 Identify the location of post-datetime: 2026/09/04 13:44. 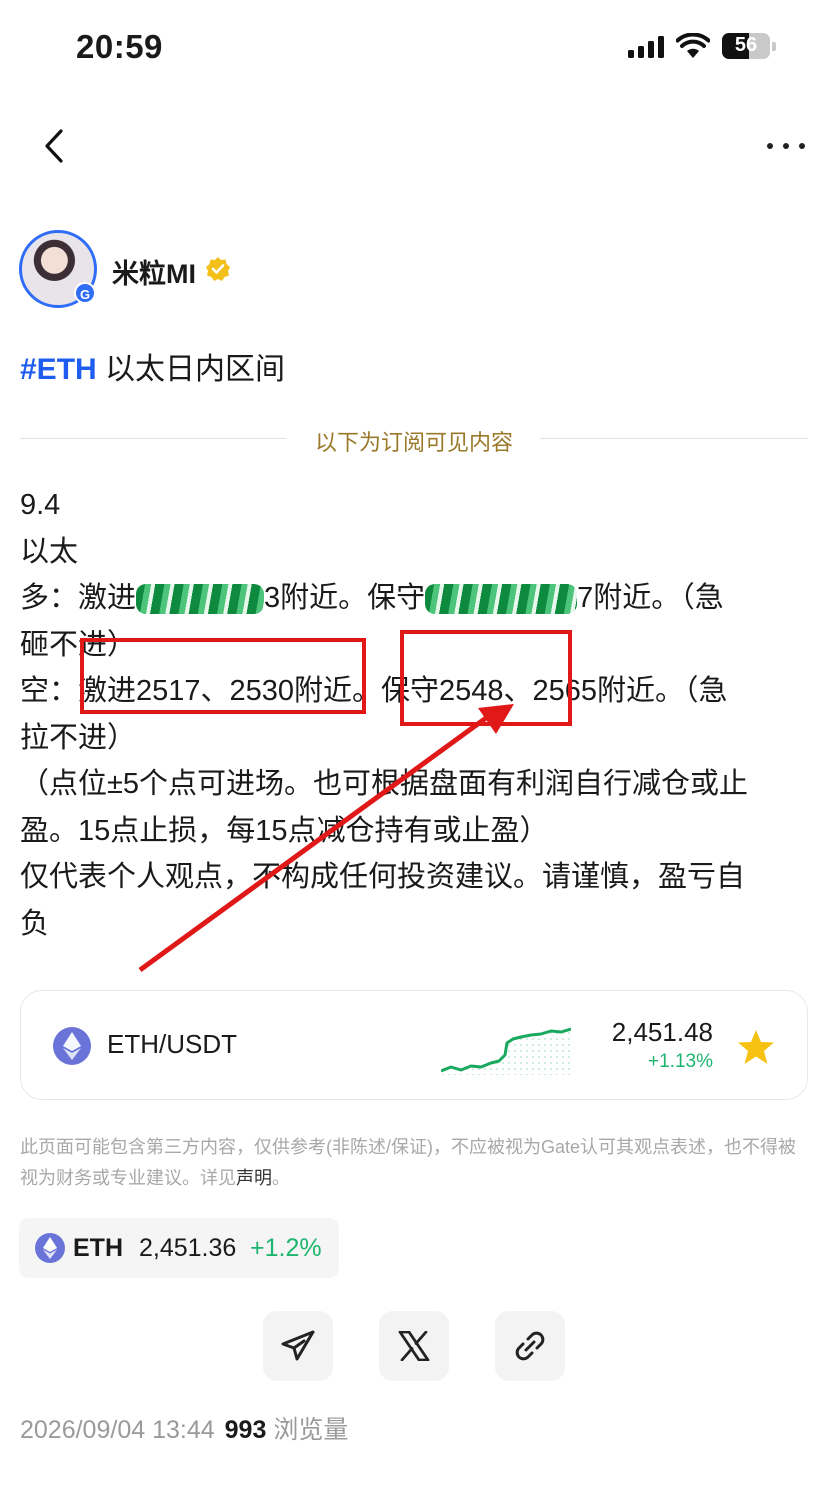
(117, 1430).